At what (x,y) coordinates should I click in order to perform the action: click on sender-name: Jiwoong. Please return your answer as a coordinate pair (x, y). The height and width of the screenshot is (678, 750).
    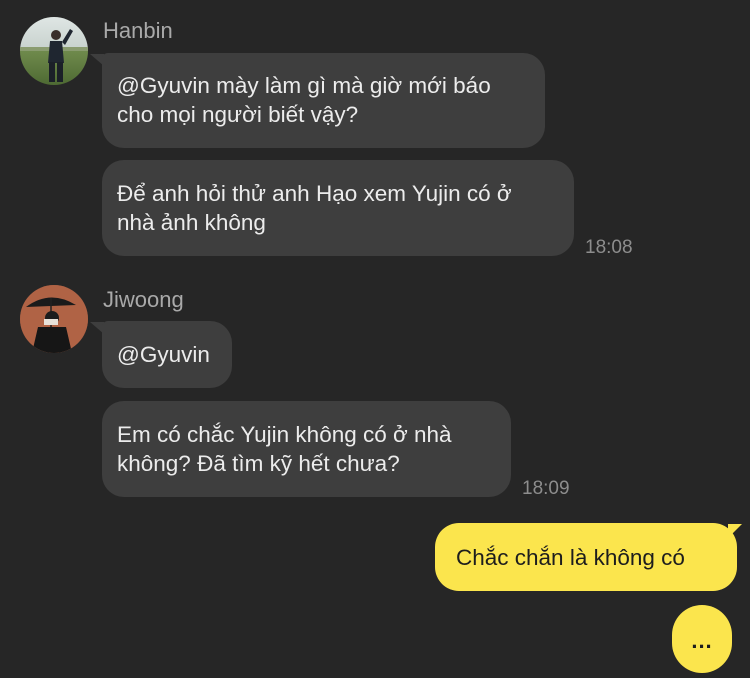
    Looking at the image, I should click on (143, 299).